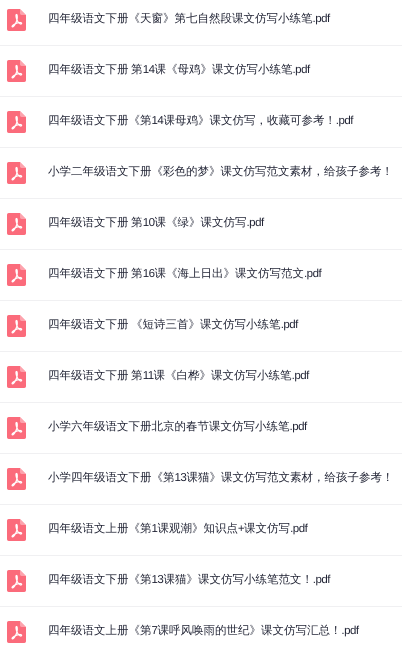  What do you see at coordinates (189, 580) in the screenshot?
I see `file-name: 四年级语文下册《第13课猫》课文仿写小练笔范文！.pdf` at bounding box center [189, 580].